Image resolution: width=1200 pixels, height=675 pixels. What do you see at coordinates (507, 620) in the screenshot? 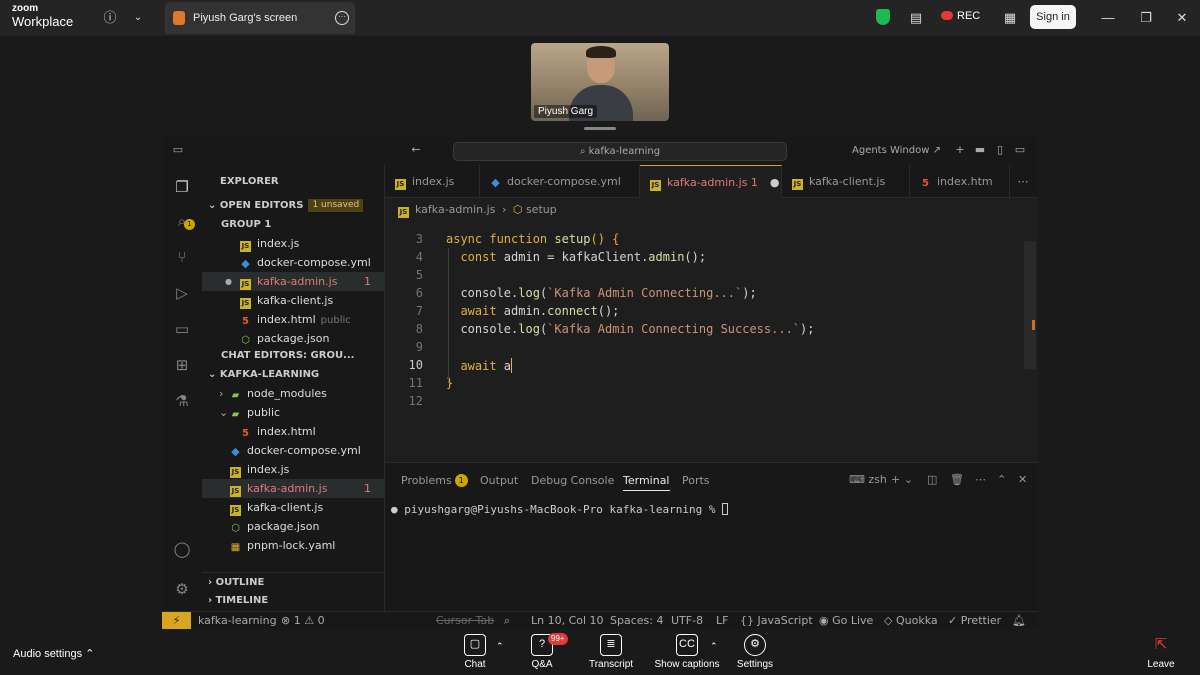
I see `zoom-icon: ⌕` at bounding box center [507, 620].